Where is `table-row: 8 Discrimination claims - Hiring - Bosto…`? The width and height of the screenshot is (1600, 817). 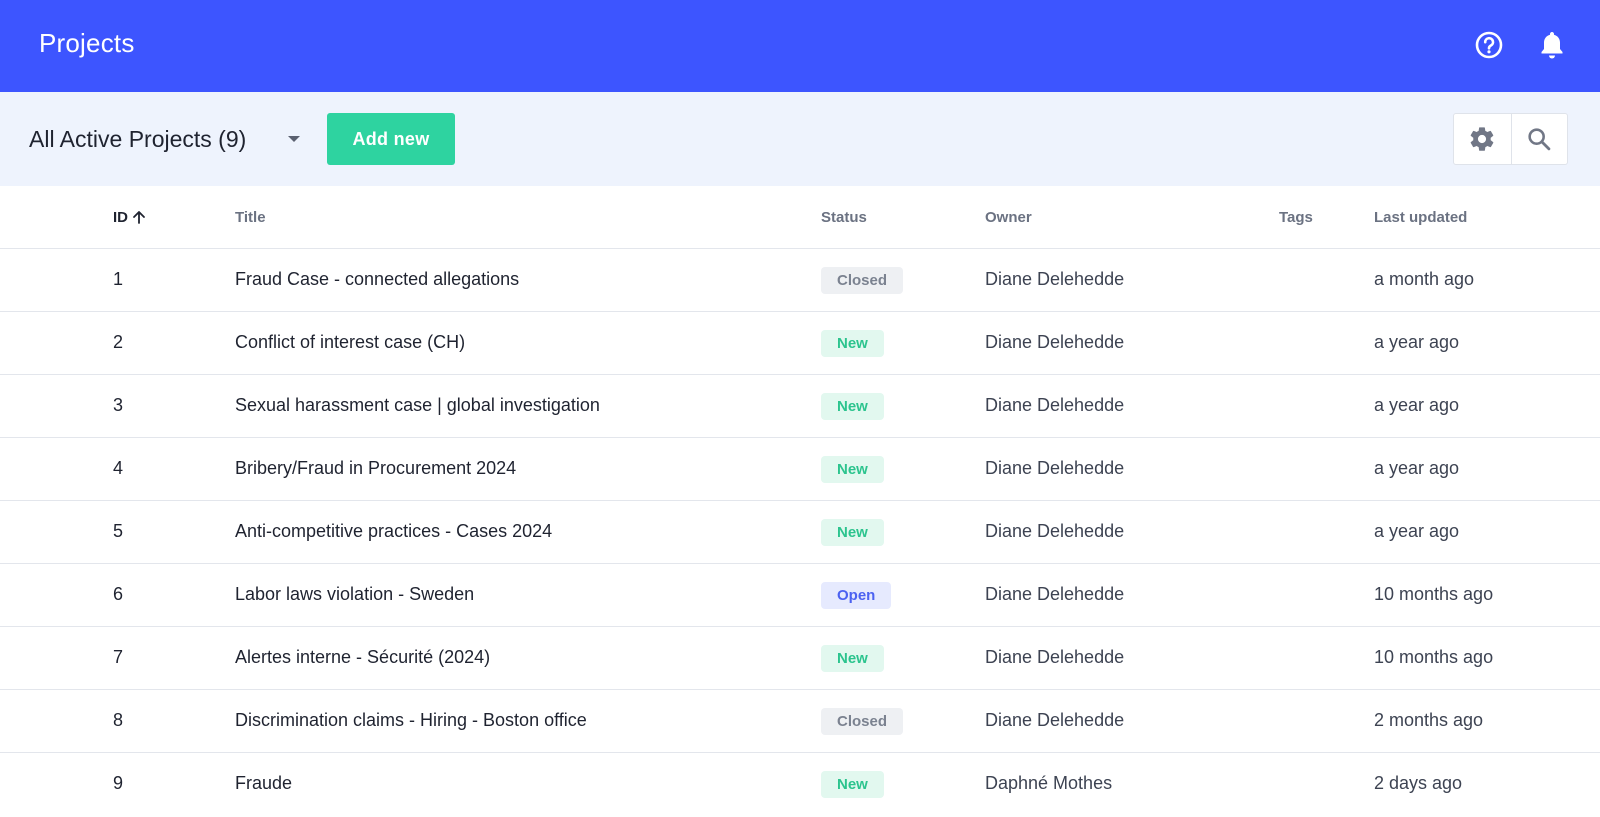 table-row: 8 Discrimination claims - Hiring - Bosto… is located at coordinates (800, 721).